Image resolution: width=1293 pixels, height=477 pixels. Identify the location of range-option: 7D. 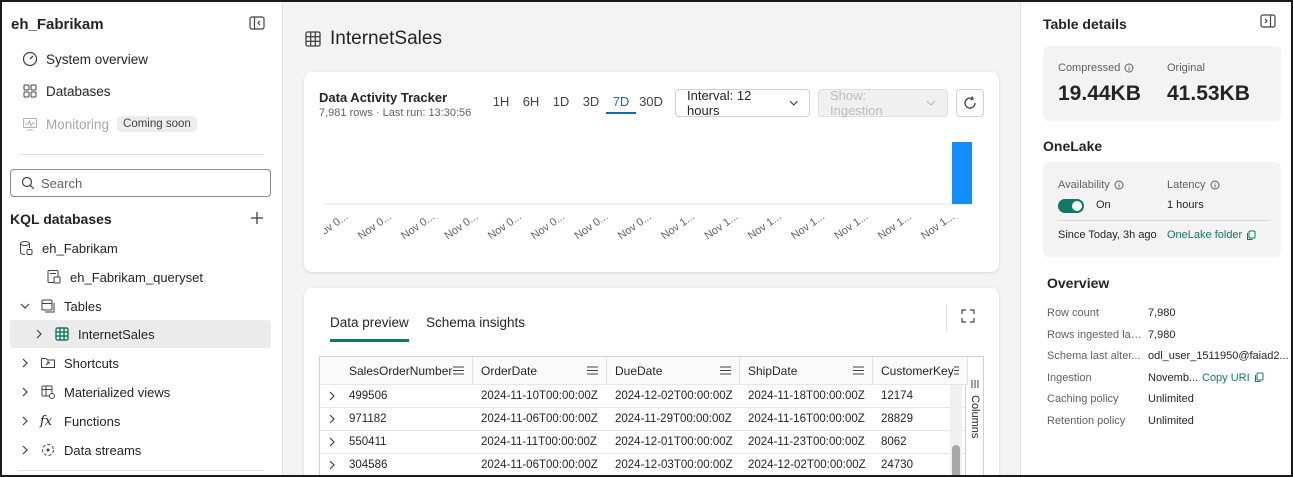
(621, 104).